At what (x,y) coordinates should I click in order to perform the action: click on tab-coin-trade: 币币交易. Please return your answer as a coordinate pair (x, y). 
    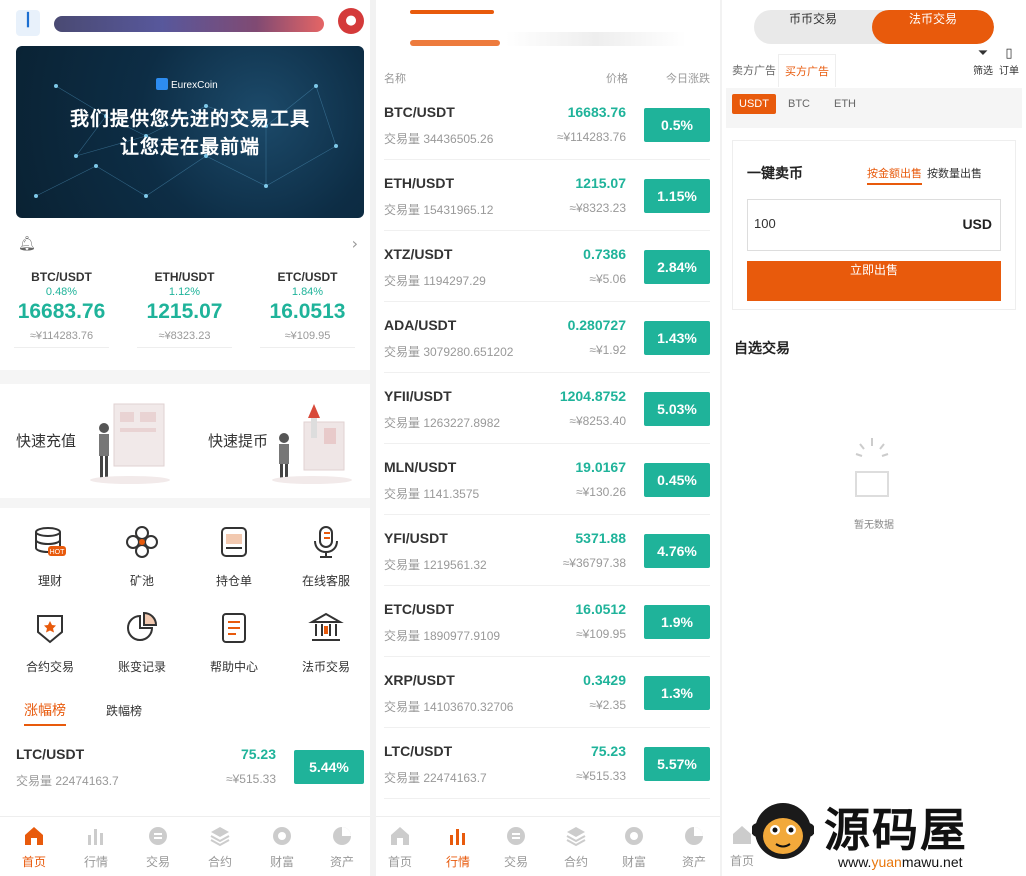
    Looking at the image, I should click on (813, 27).